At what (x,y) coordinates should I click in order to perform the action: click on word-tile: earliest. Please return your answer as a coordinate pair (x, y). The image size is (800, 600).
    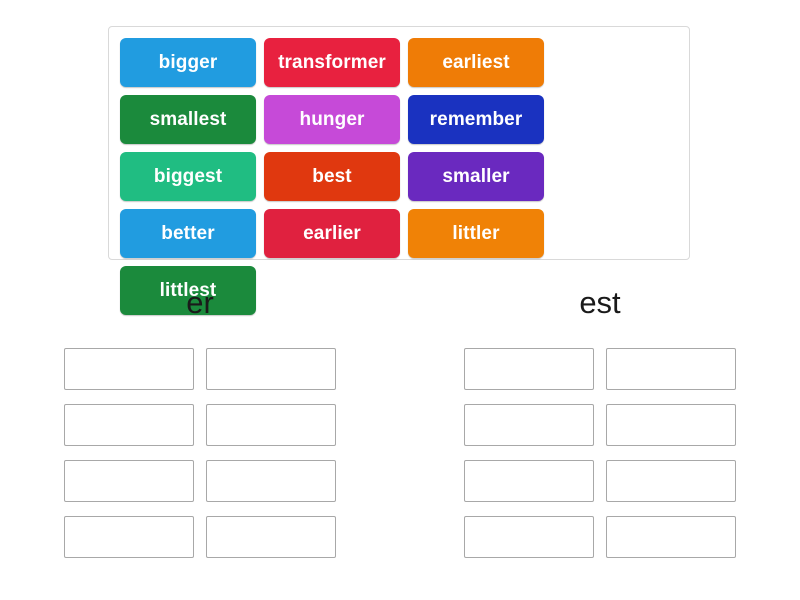
    Looking at the image, I should click on (476, 62).